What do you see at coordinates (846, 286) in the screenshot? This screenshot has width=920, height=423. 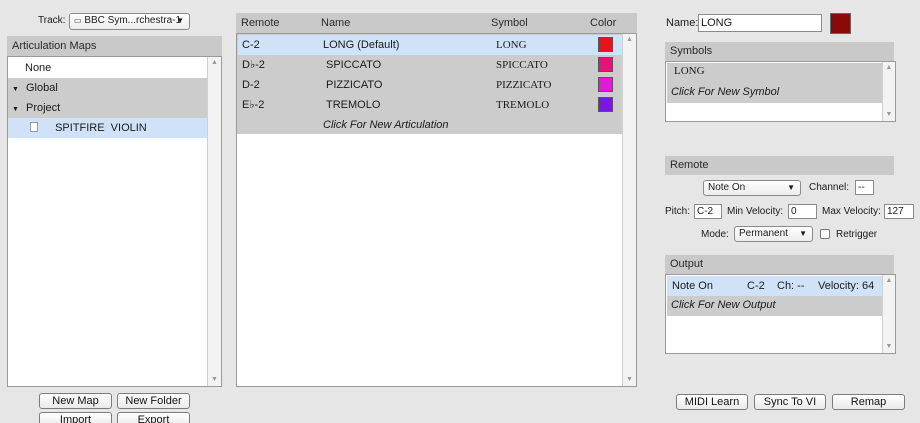 I see `output-velocity: Velocity: 64` at bounding box center [846, 286].